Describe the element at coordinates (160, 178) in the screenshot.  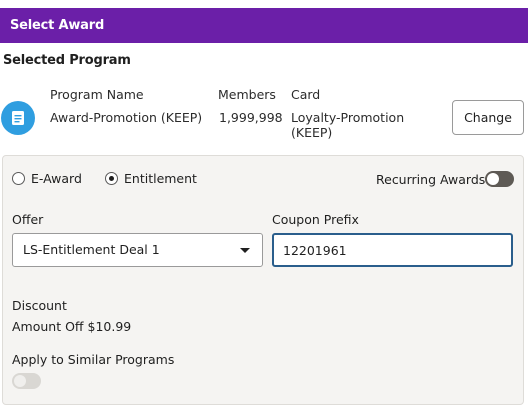
I see `radio-label-entitlement: Entitlement` at that location.